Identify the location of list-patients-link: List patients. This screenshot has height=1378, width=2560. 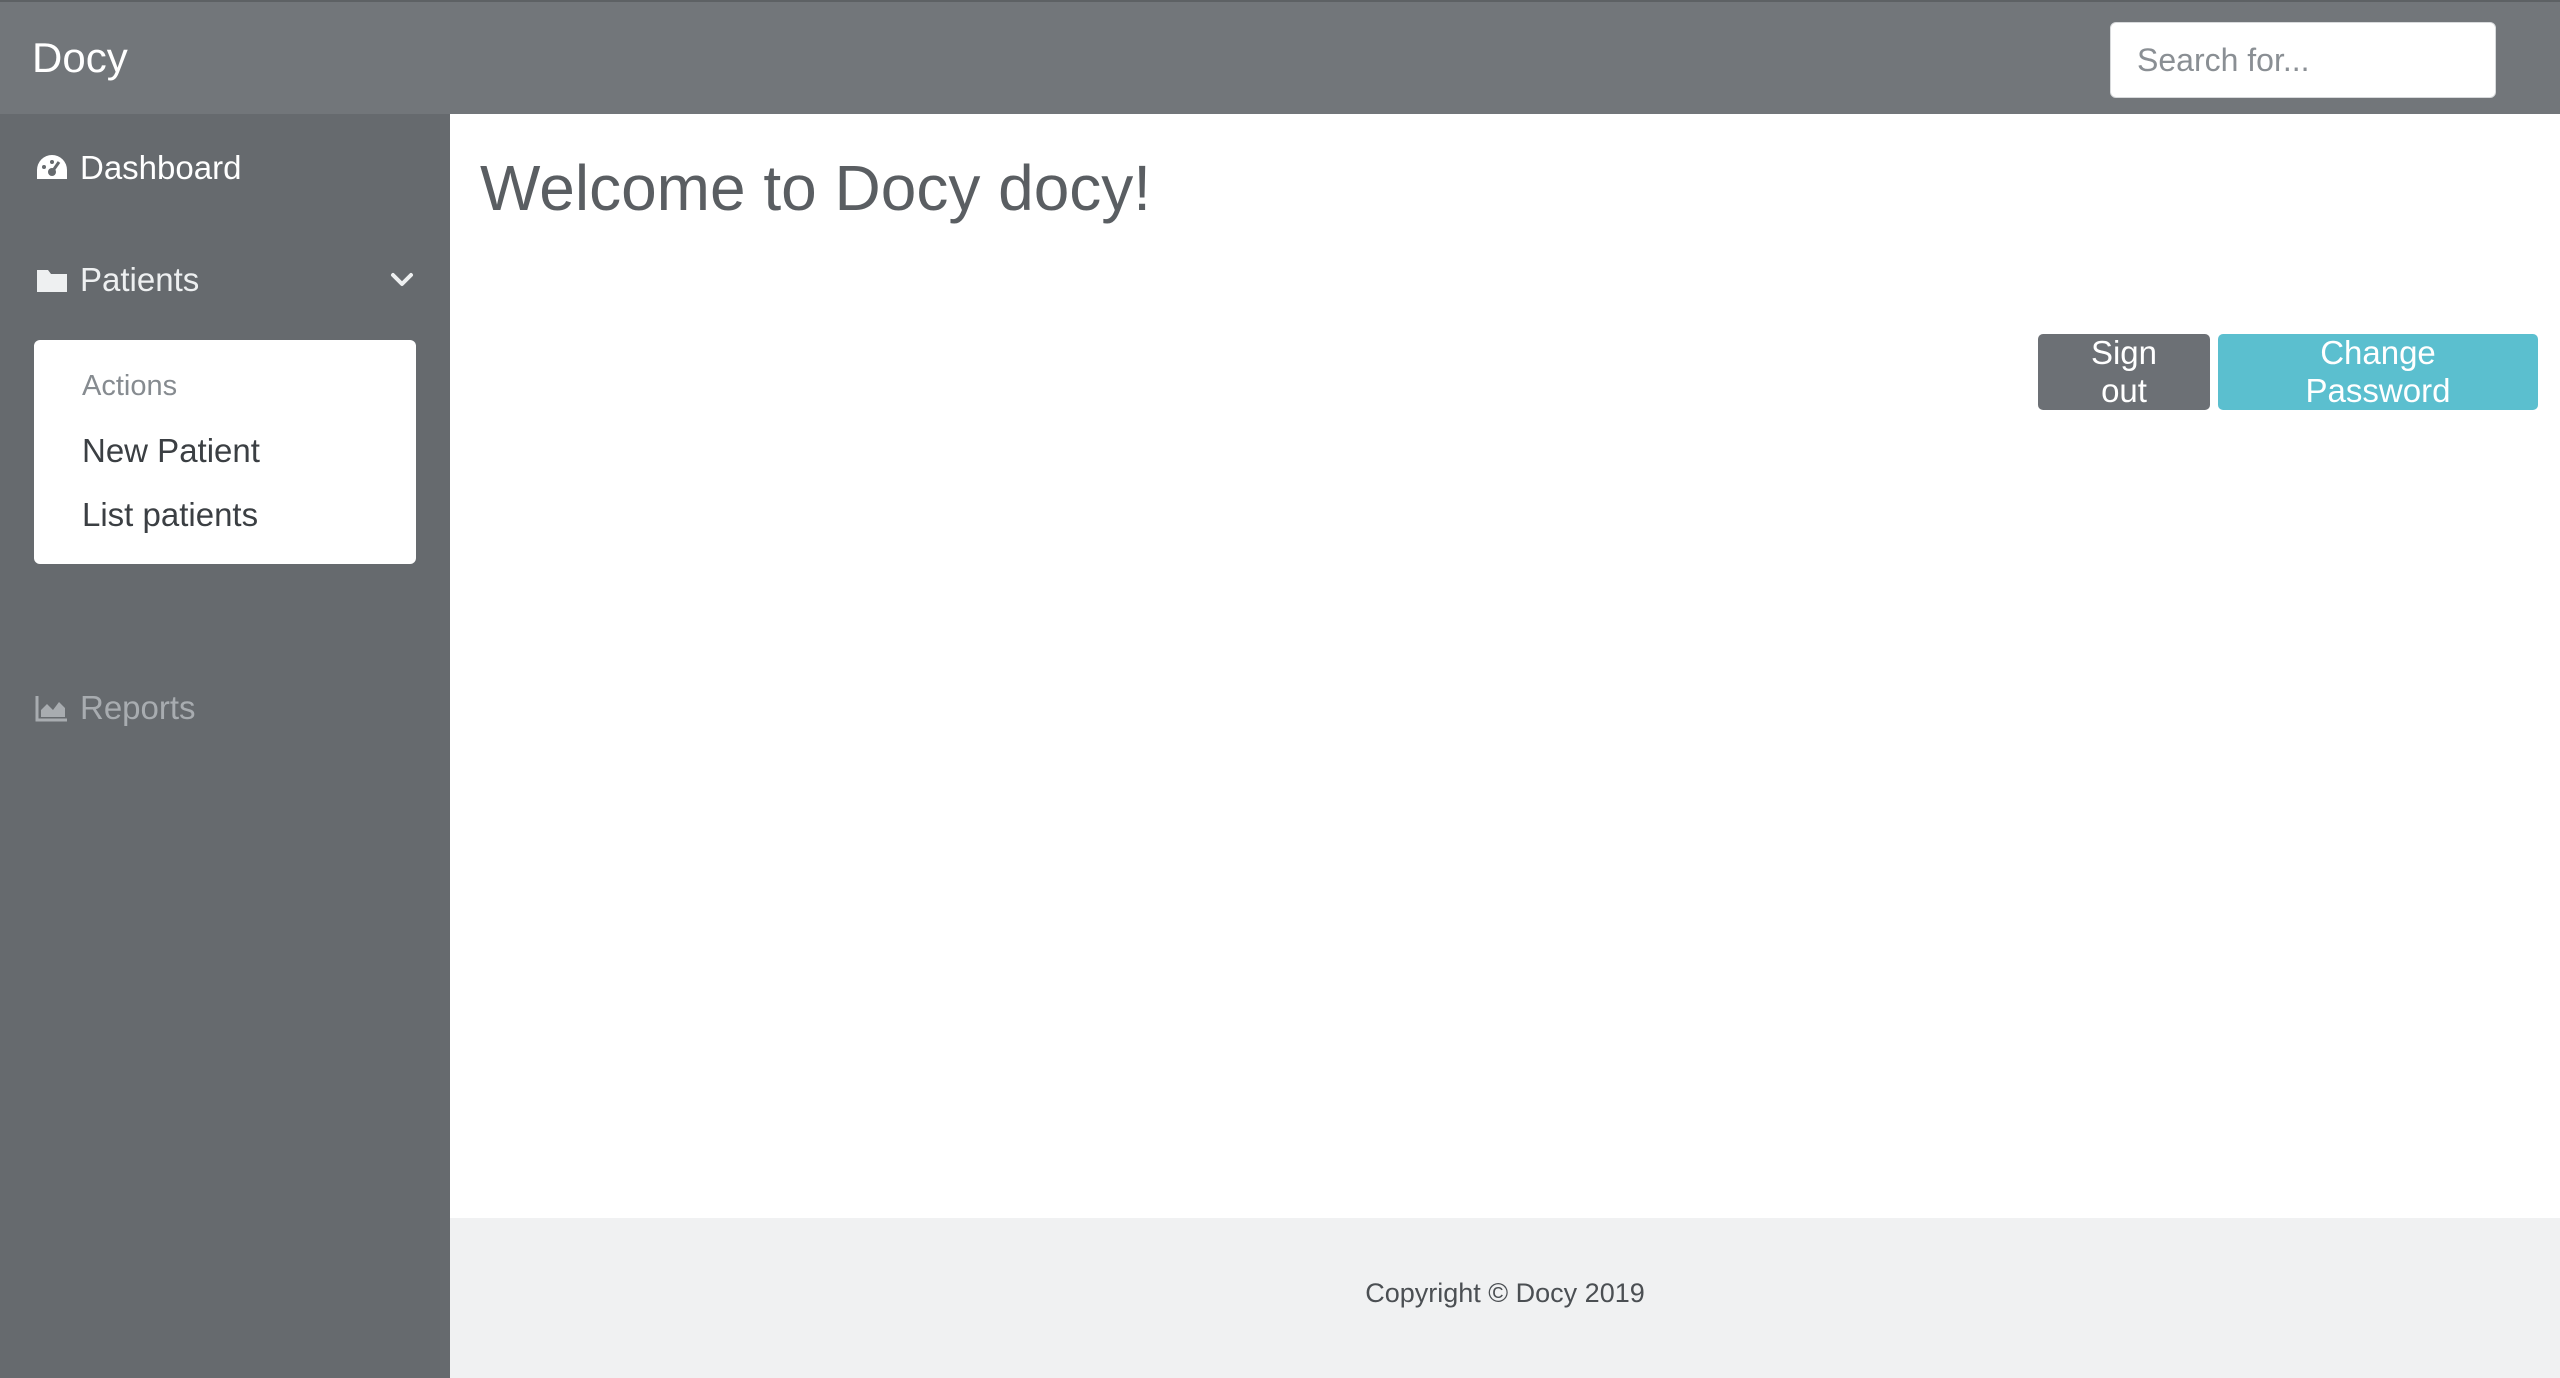
(170, 515).